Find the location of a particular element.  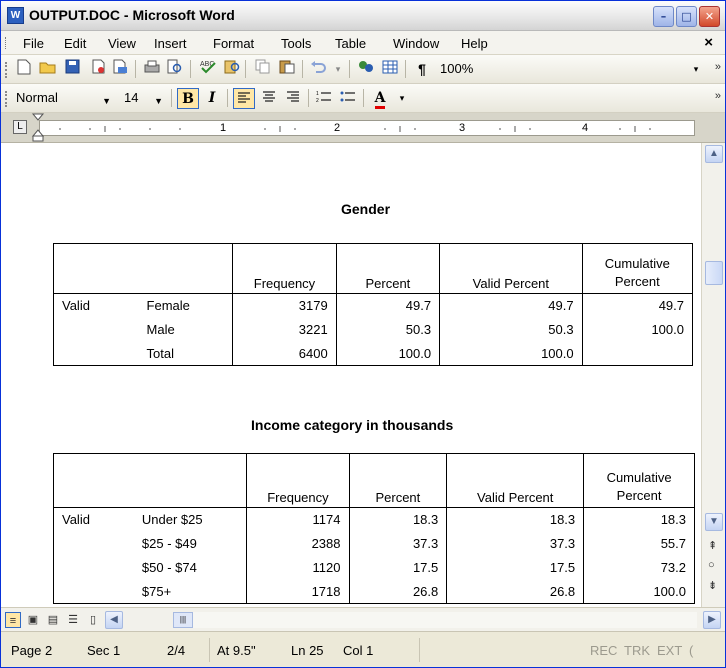

bullets-icon is located at coordinates (348, 98).